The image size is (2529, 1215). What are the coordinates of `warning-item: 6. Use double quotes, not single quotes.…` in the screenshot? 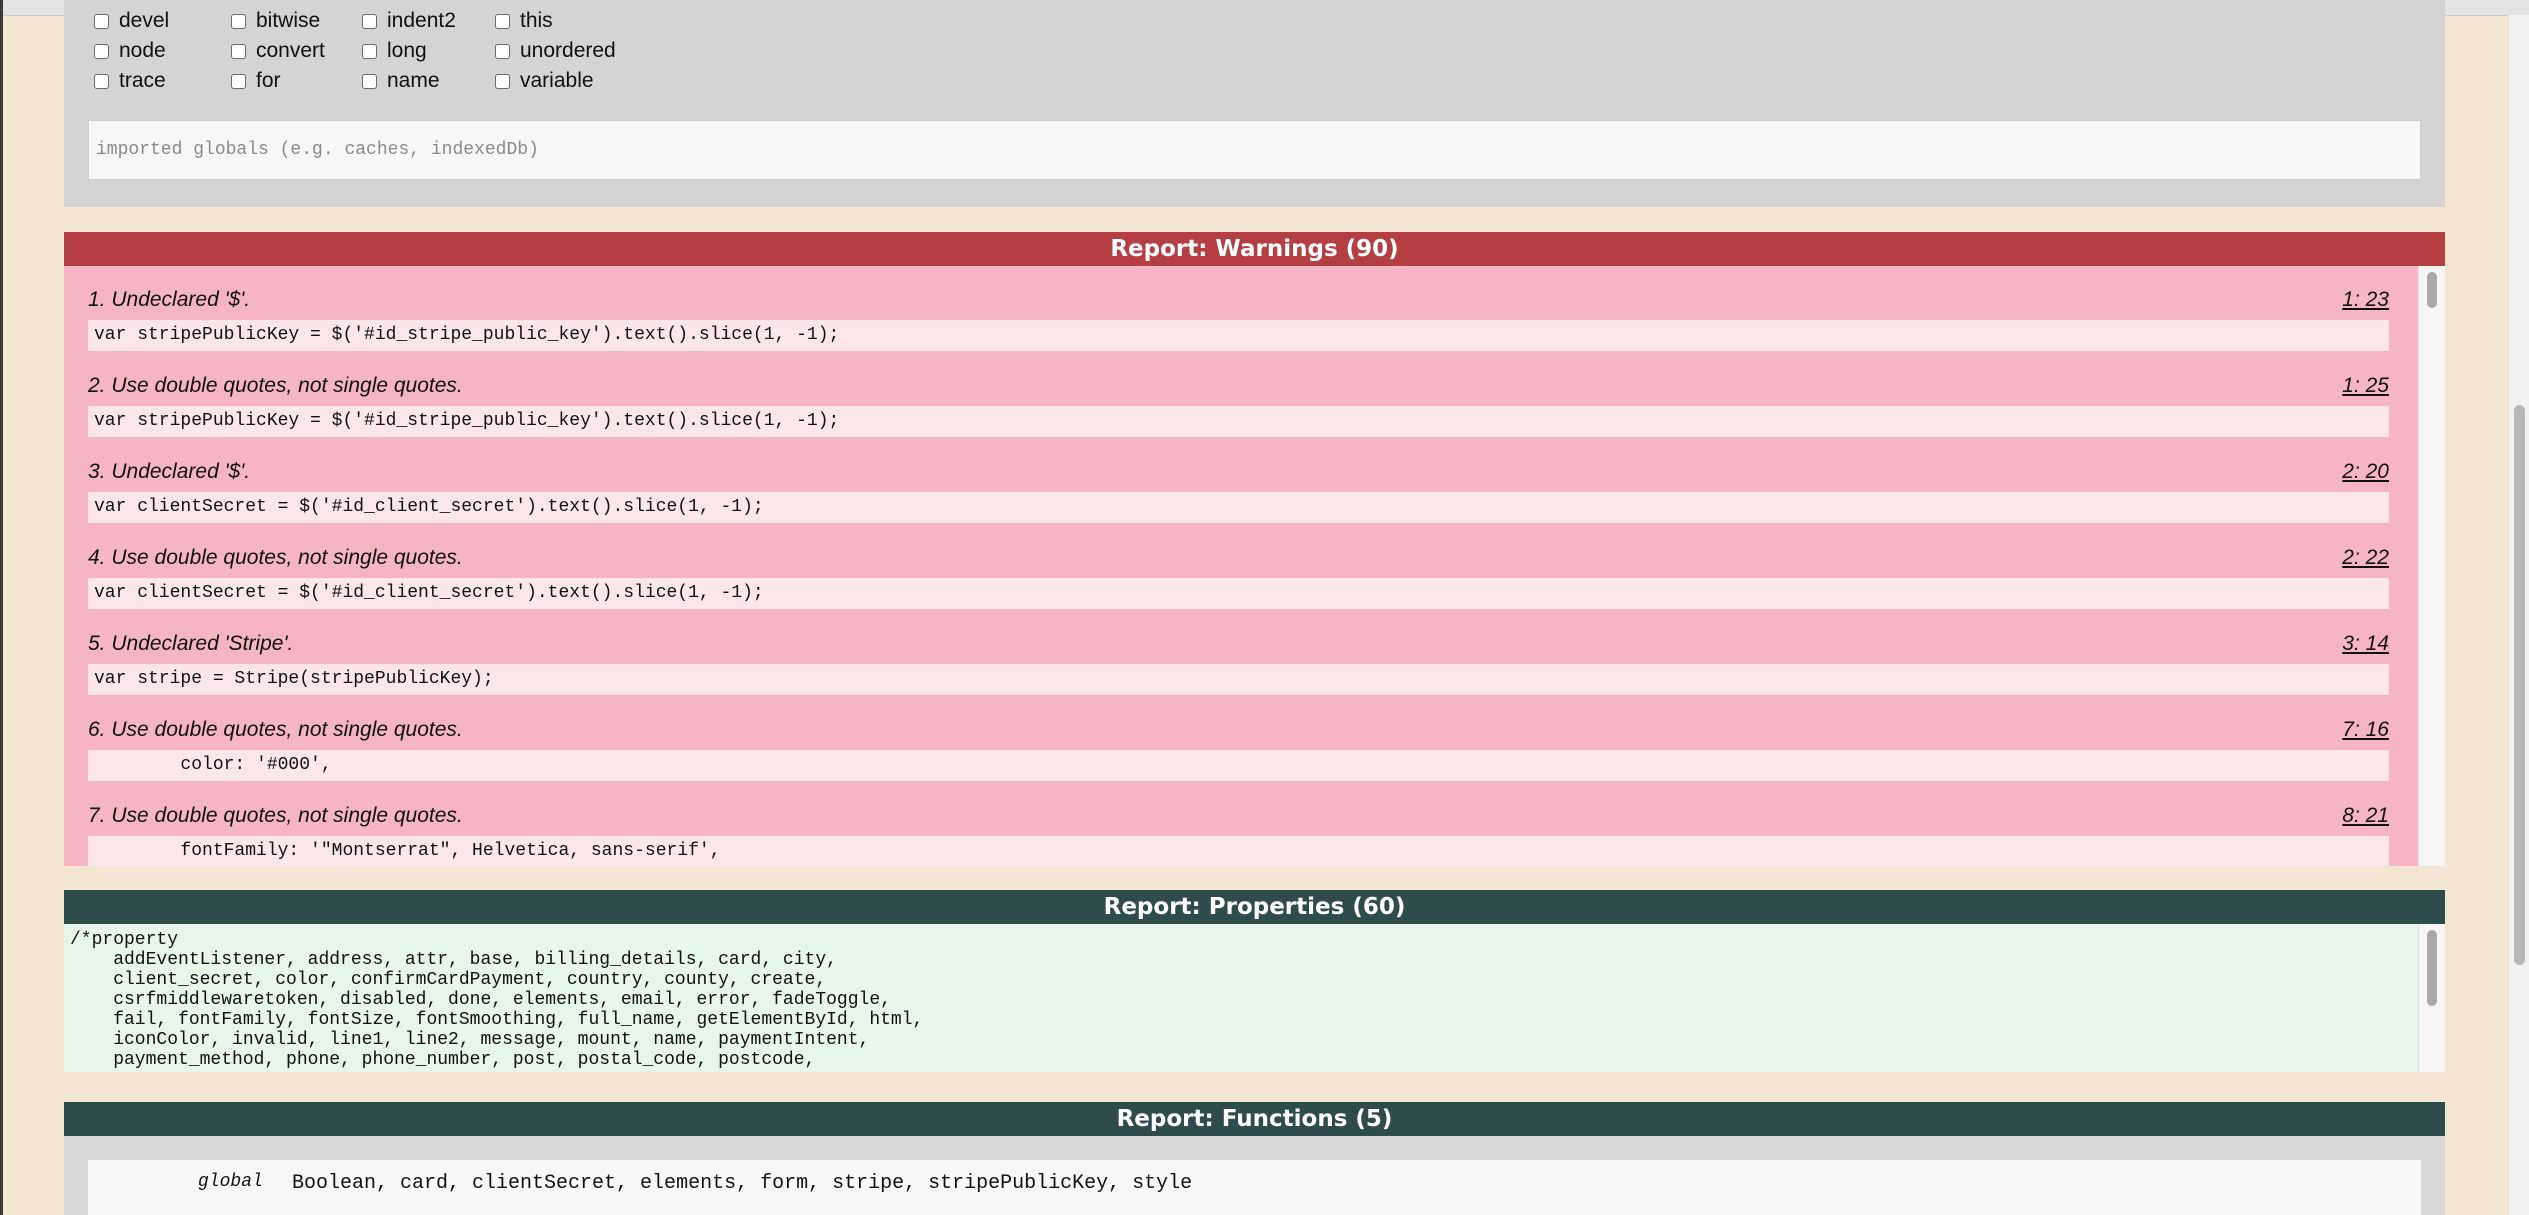 It's located at (1238, 739).